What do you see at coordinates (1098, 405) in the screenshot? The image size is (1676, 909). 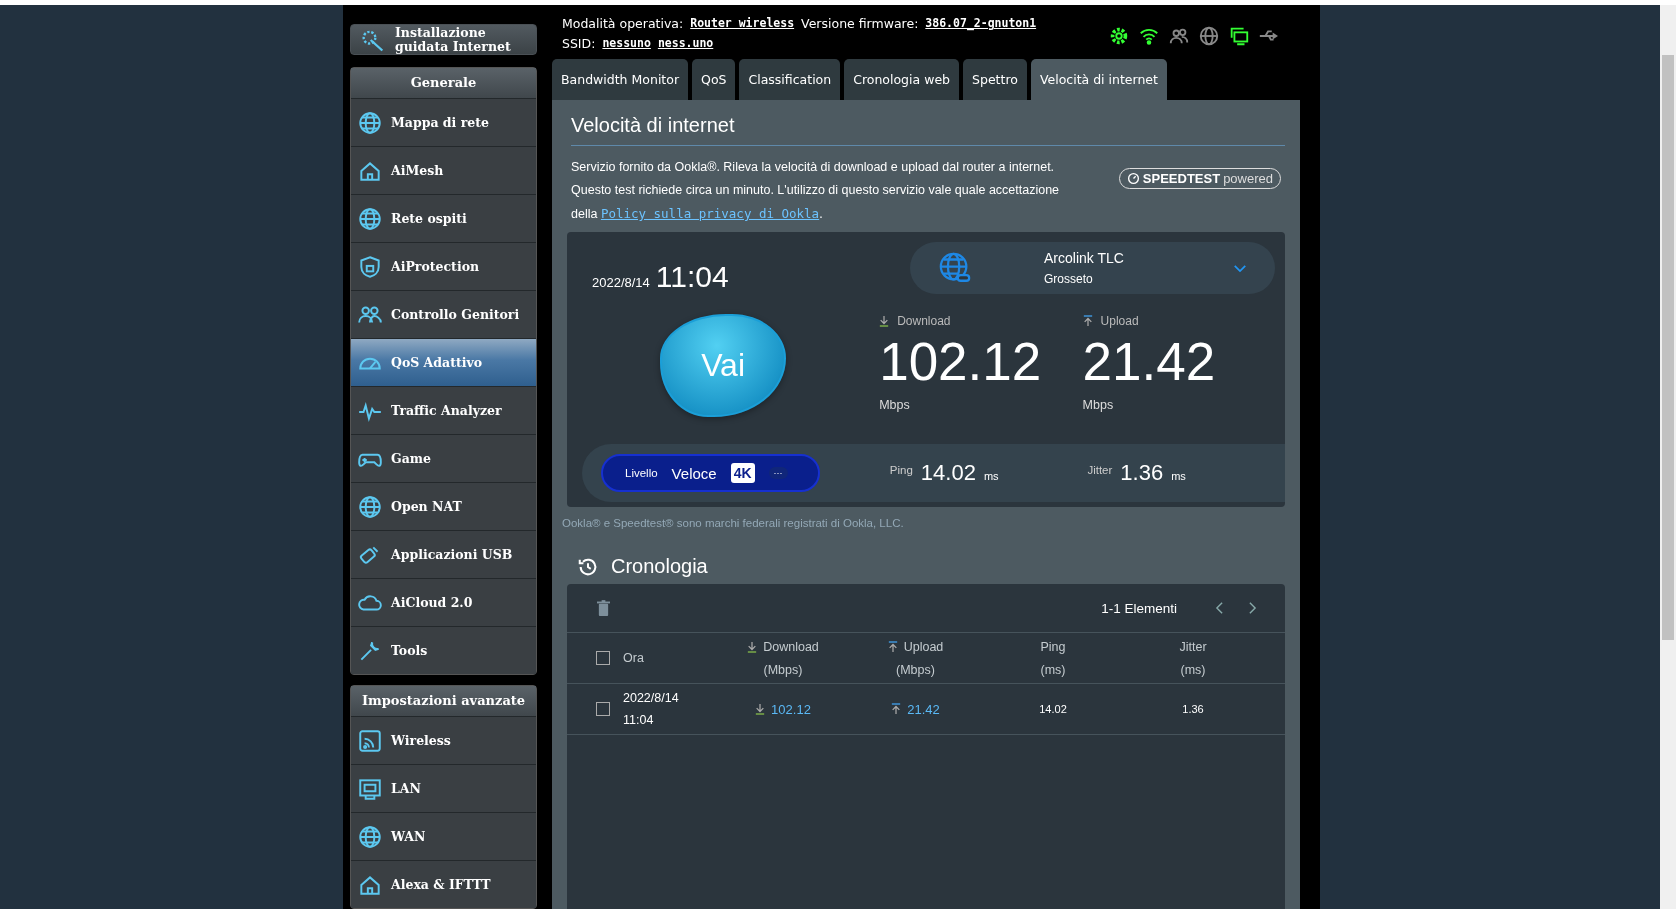 I see `upload-unit: Mbps` at bounding box center [1098, 405].